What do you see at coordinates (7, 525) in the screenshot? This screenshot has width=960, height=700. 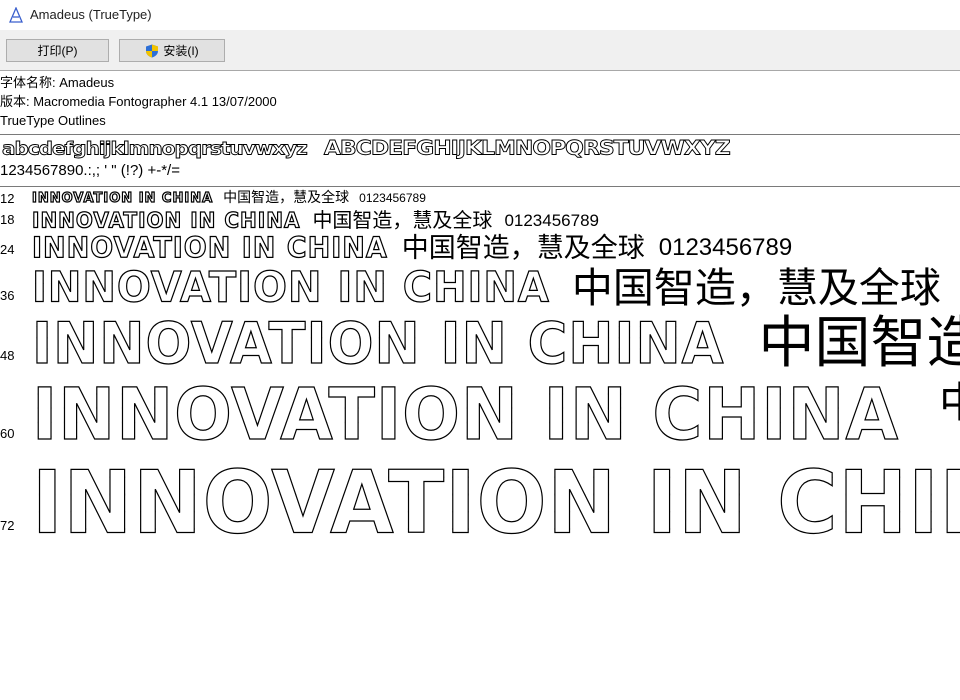 I see `size-label: 72` at bounding box center [7, 525].